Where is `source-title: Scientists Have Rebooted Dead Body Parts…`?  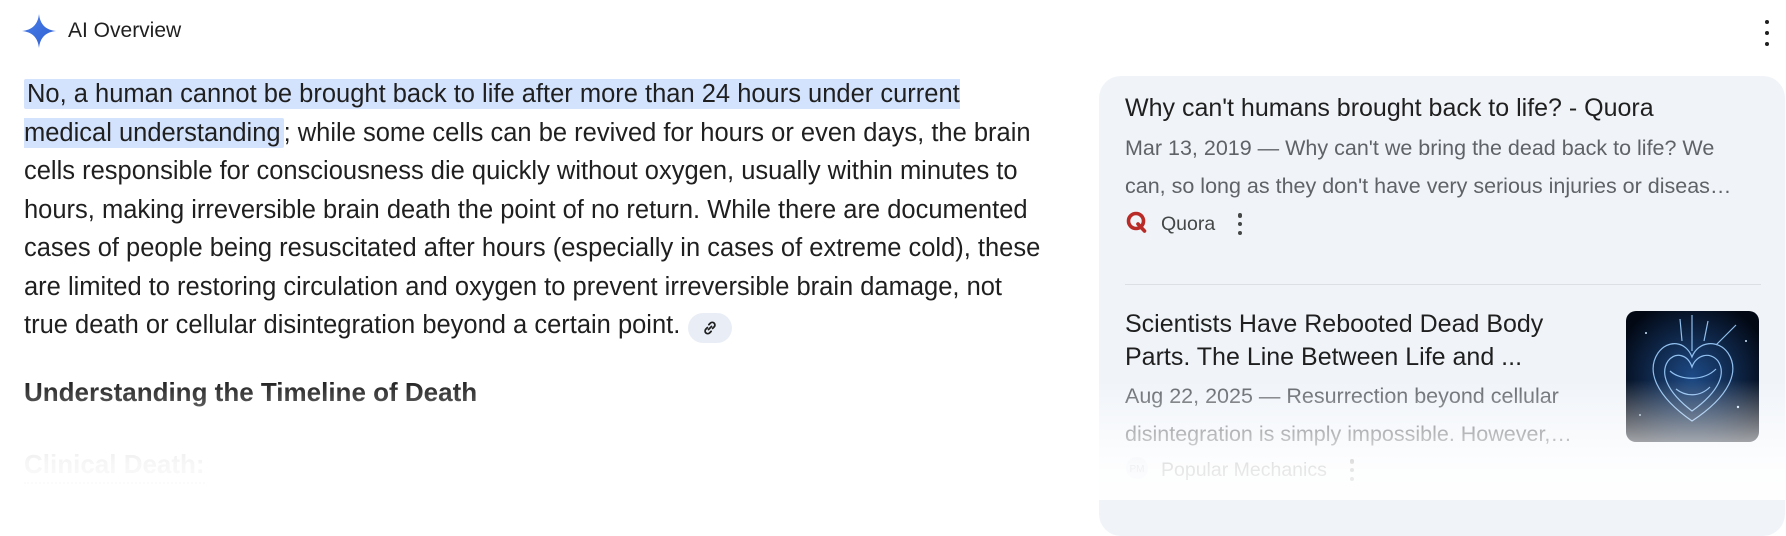 source-title: Scientists Have Rebooted Dead Body Parts… is located at coordinates (1370, 341).